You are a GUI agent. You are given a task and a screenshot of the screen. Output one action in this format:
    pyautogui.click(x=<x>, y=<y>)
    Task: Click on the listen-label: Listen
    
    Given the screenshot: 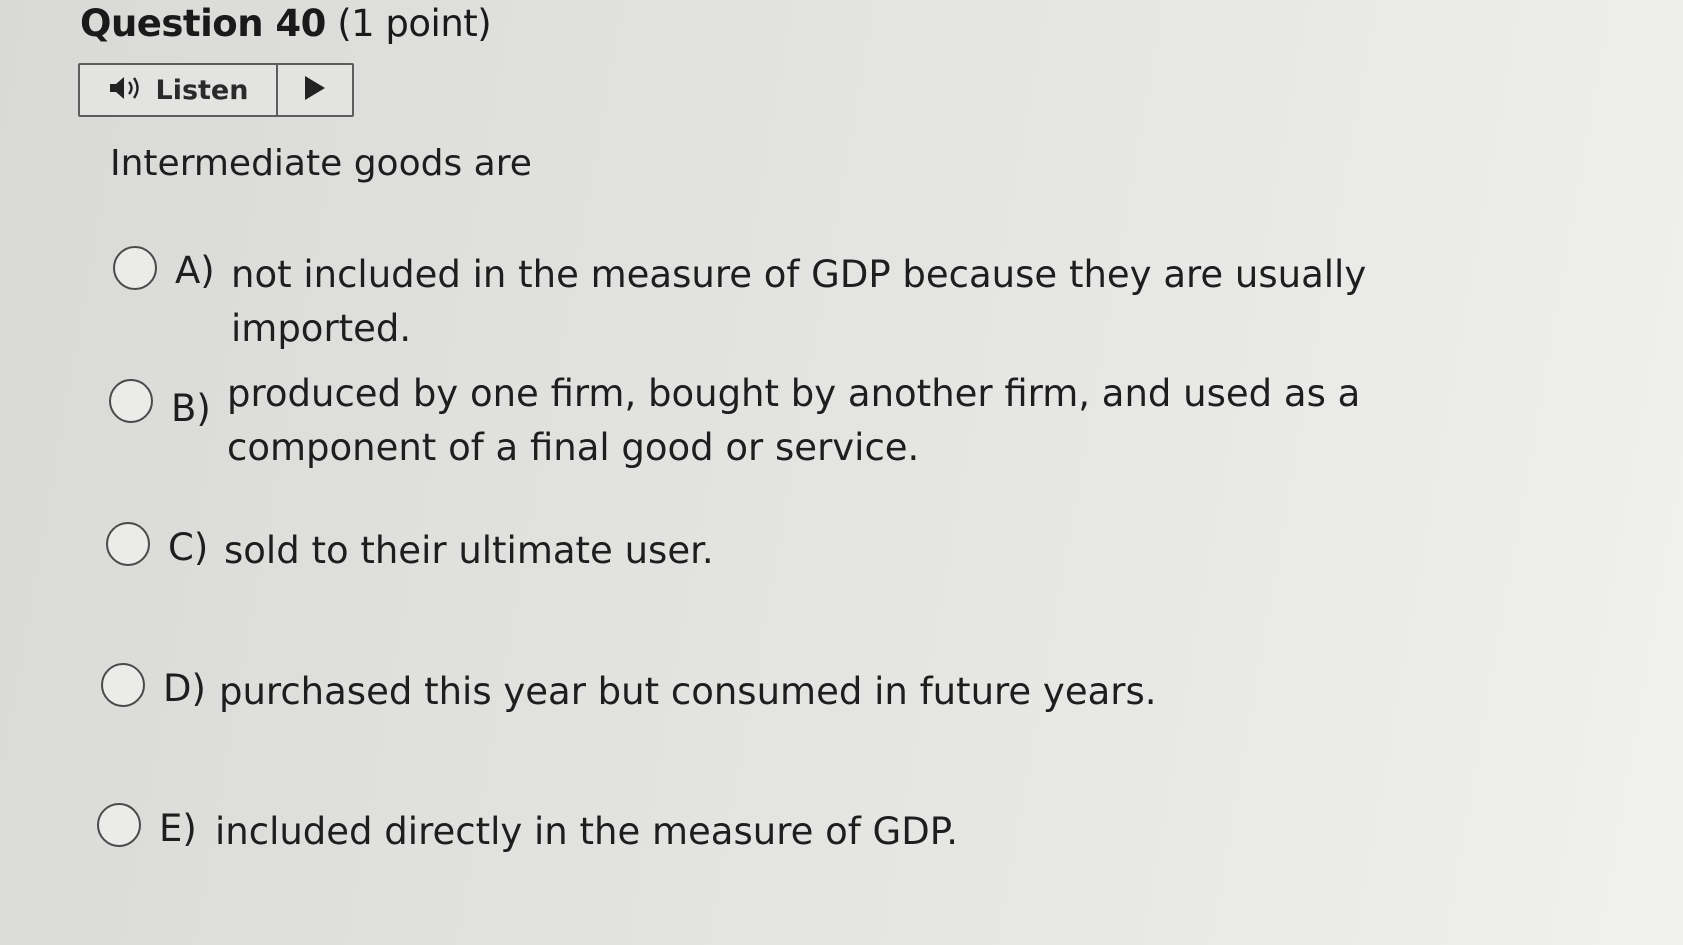 What is the action you would take?
    pyautogui.click(x=202, y=90)
    